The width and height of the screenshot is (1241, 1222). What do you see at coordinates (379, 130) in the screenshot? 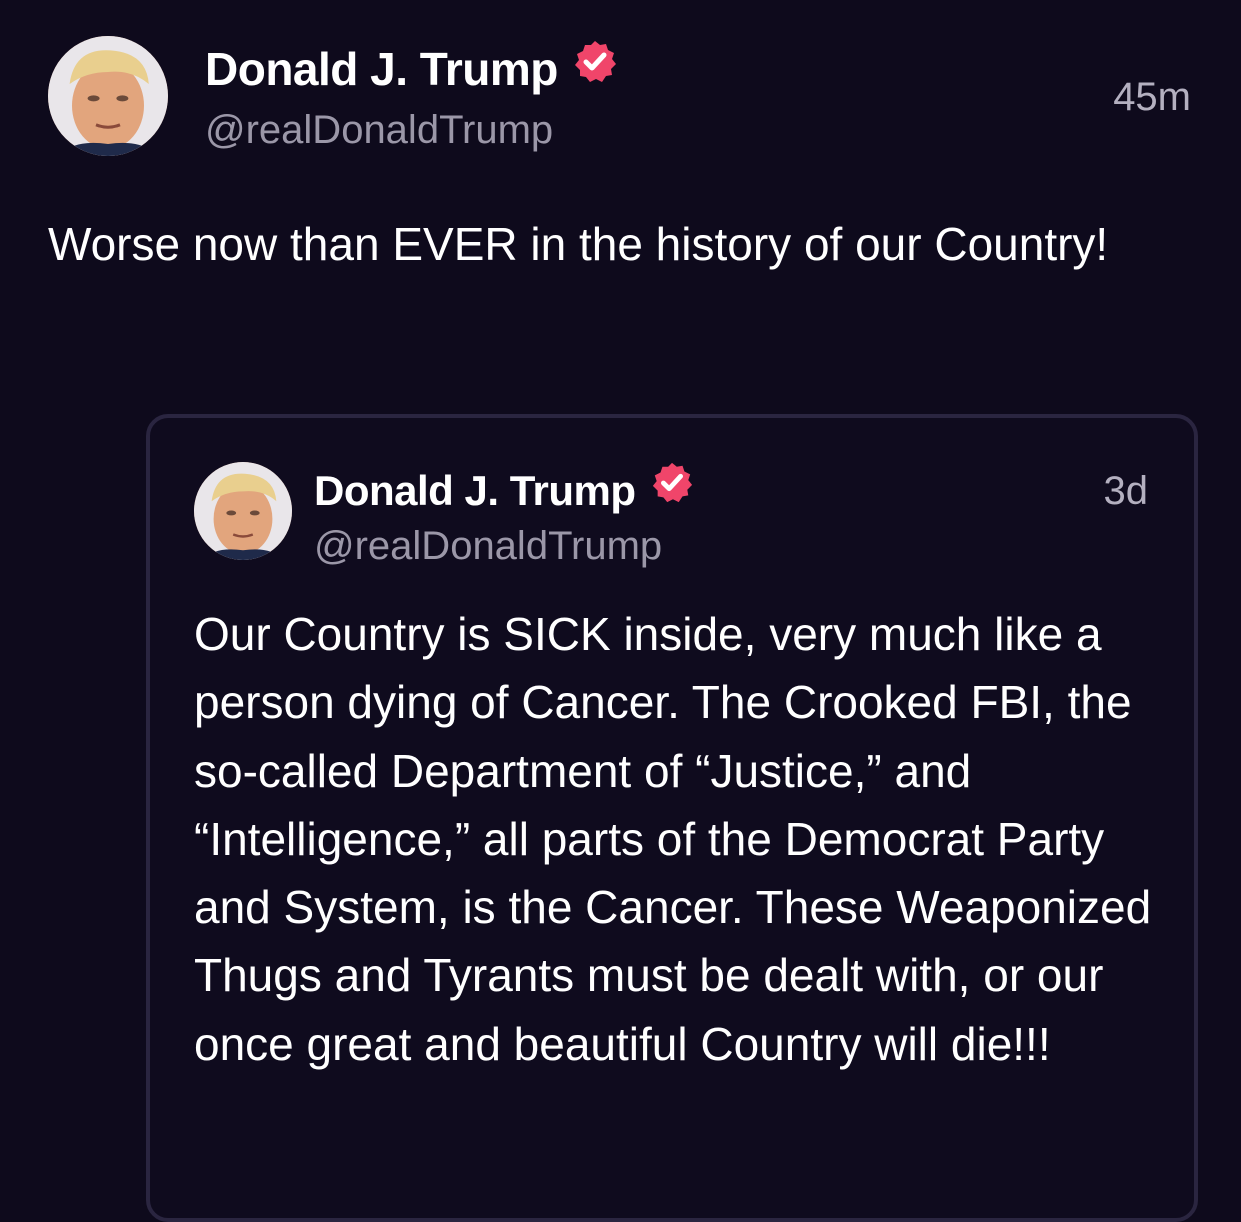
I see `author-handle: @realDonaldTrump` at bounding box center [379, 130].